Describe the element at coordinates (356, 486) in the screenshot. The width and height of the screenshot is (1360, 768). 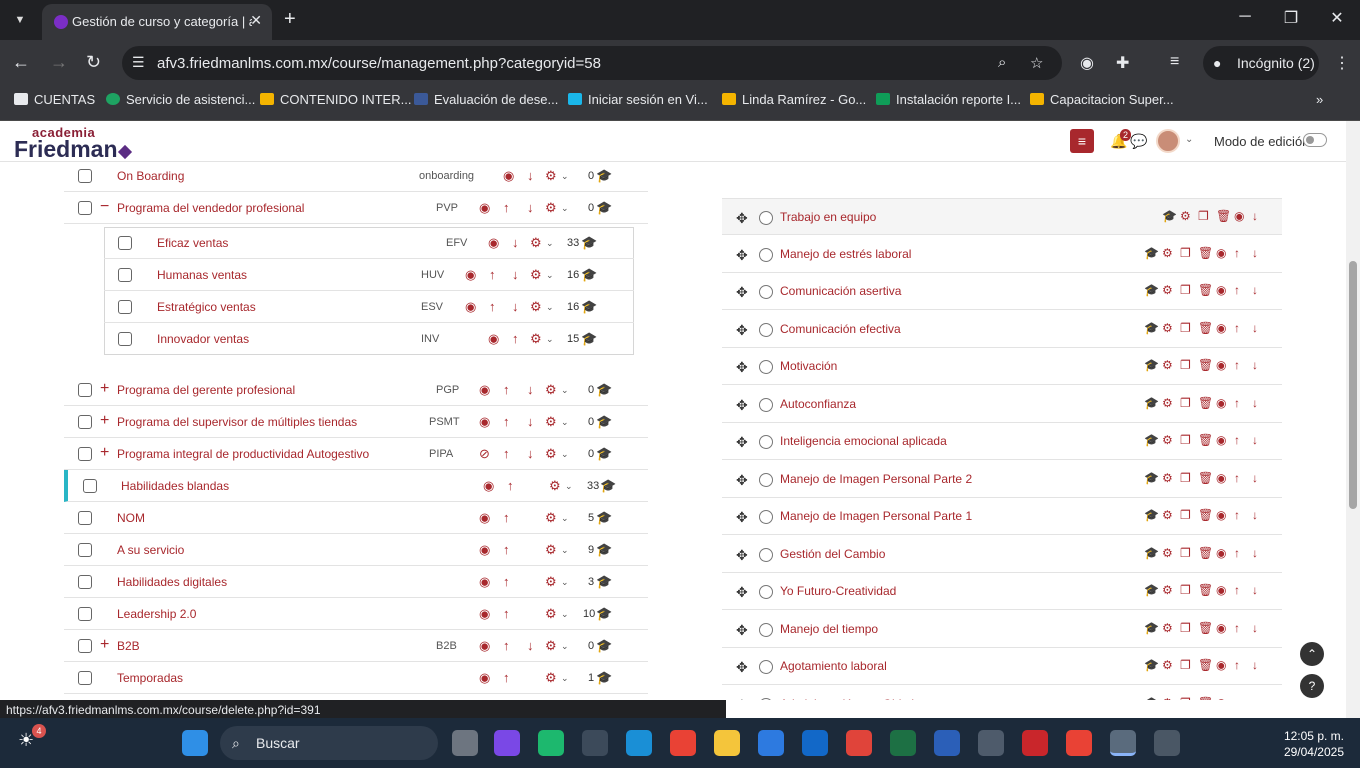
I see `category-row: Habilidades blandas ◉ ↑ ⚙ ⌄ 33 🎓` at that location.